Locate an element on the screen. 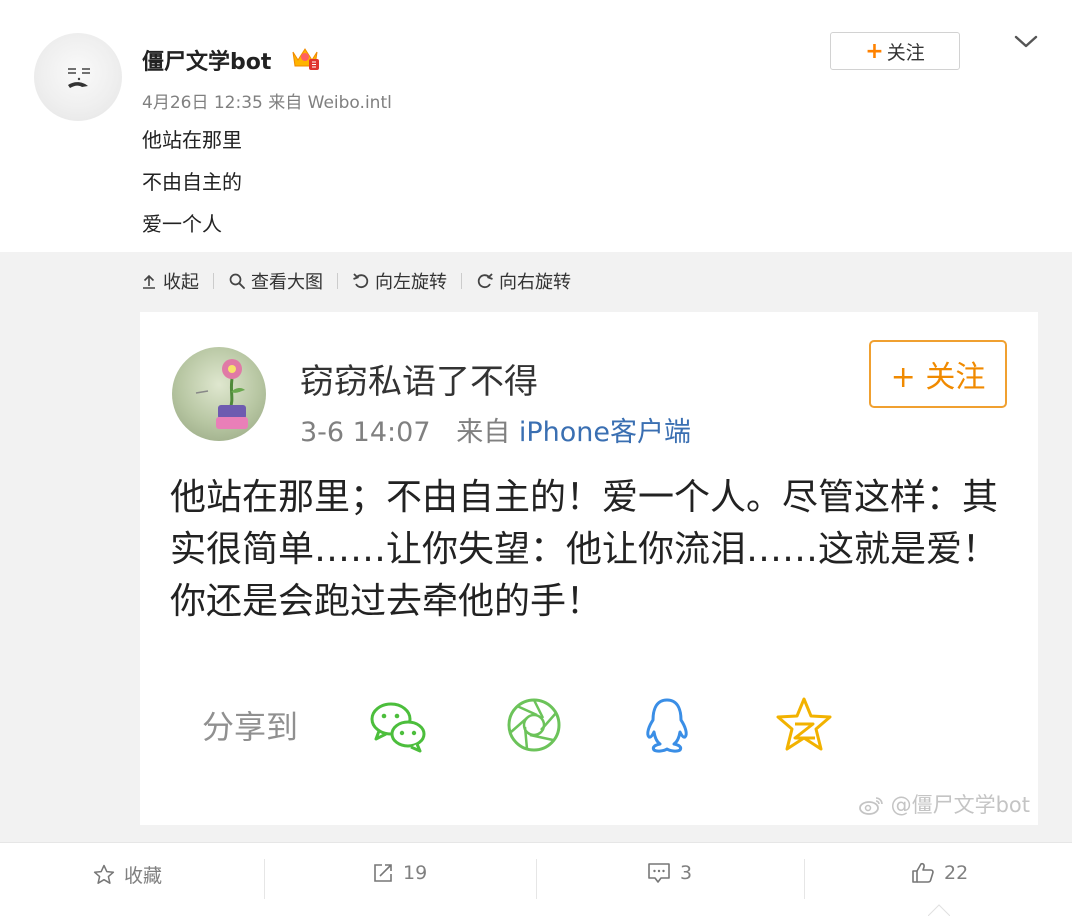 The height and width of the screenshot is (920, 1072). rotate-right-icon is located at coordinates (485, 281).